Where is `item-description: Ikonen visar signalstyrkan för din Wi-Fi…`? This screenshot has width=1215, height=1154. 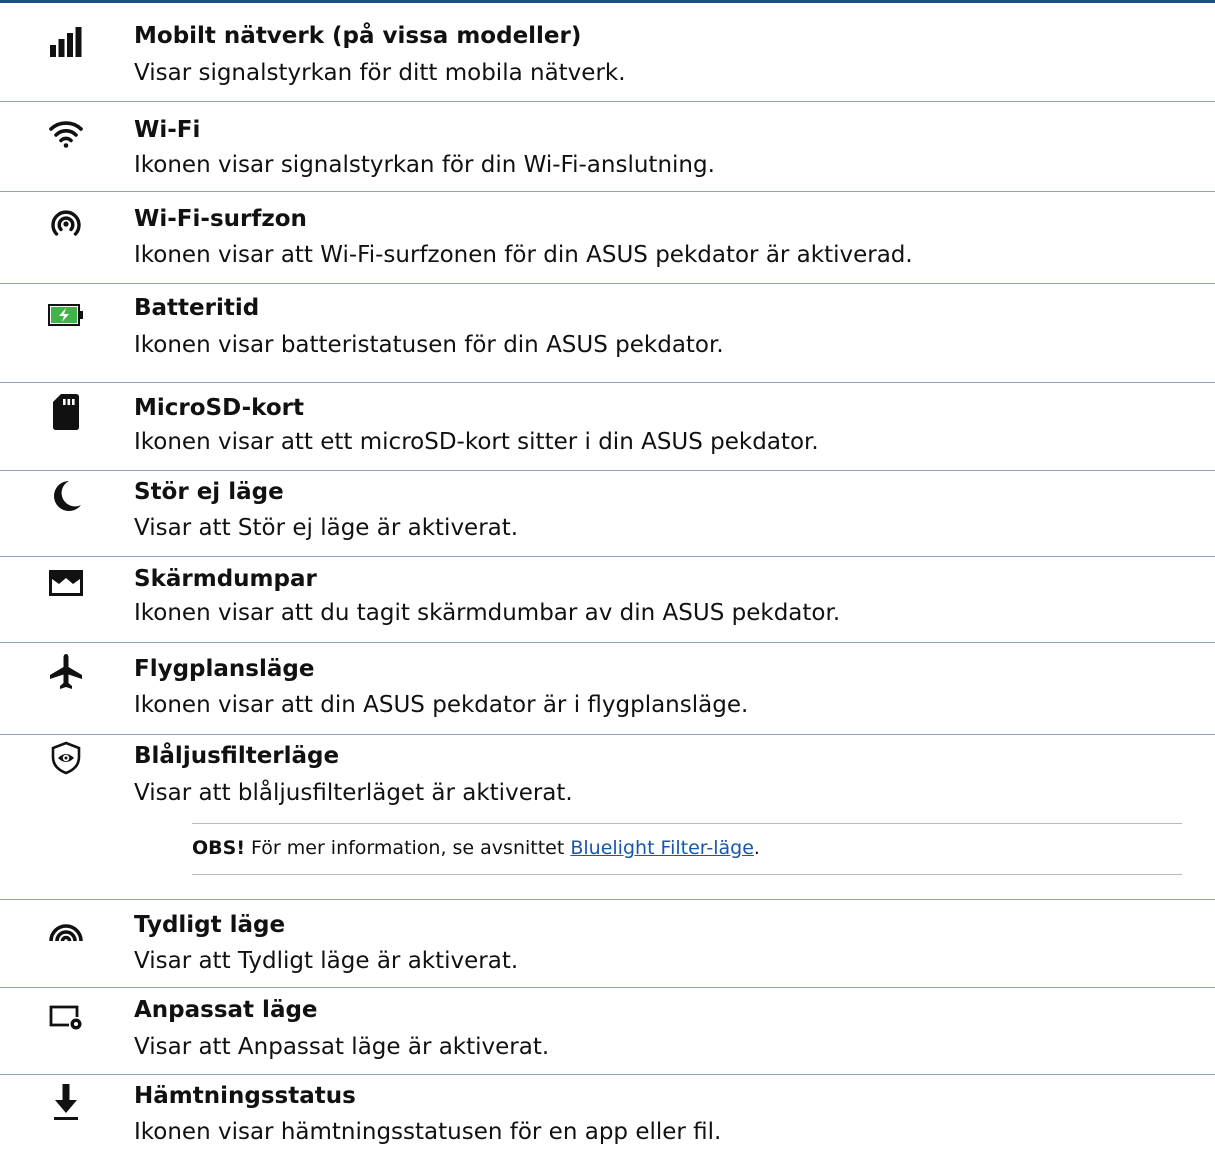 item-description: Ikonen visar signalstyrkan för din Wi-Fi… is located at coordinates (424, 165).